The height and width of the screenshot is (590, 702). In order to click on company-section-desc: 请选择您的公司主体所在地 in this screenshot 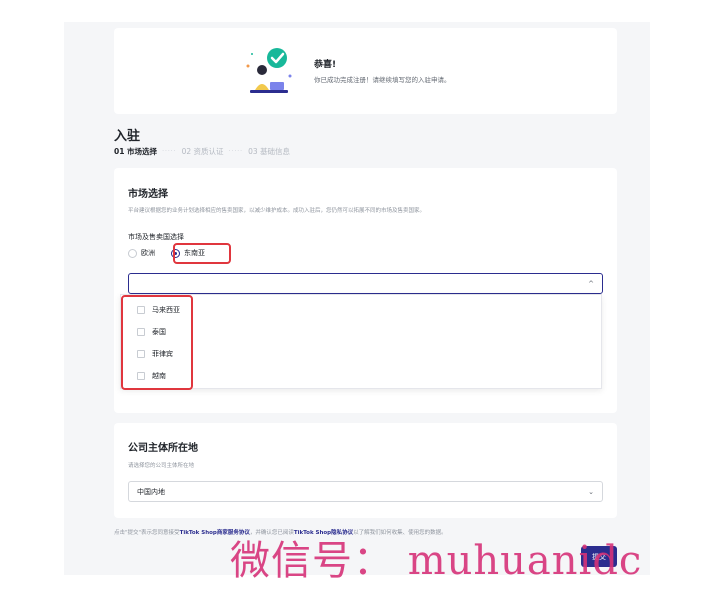, I will do `click(161, 466)`.